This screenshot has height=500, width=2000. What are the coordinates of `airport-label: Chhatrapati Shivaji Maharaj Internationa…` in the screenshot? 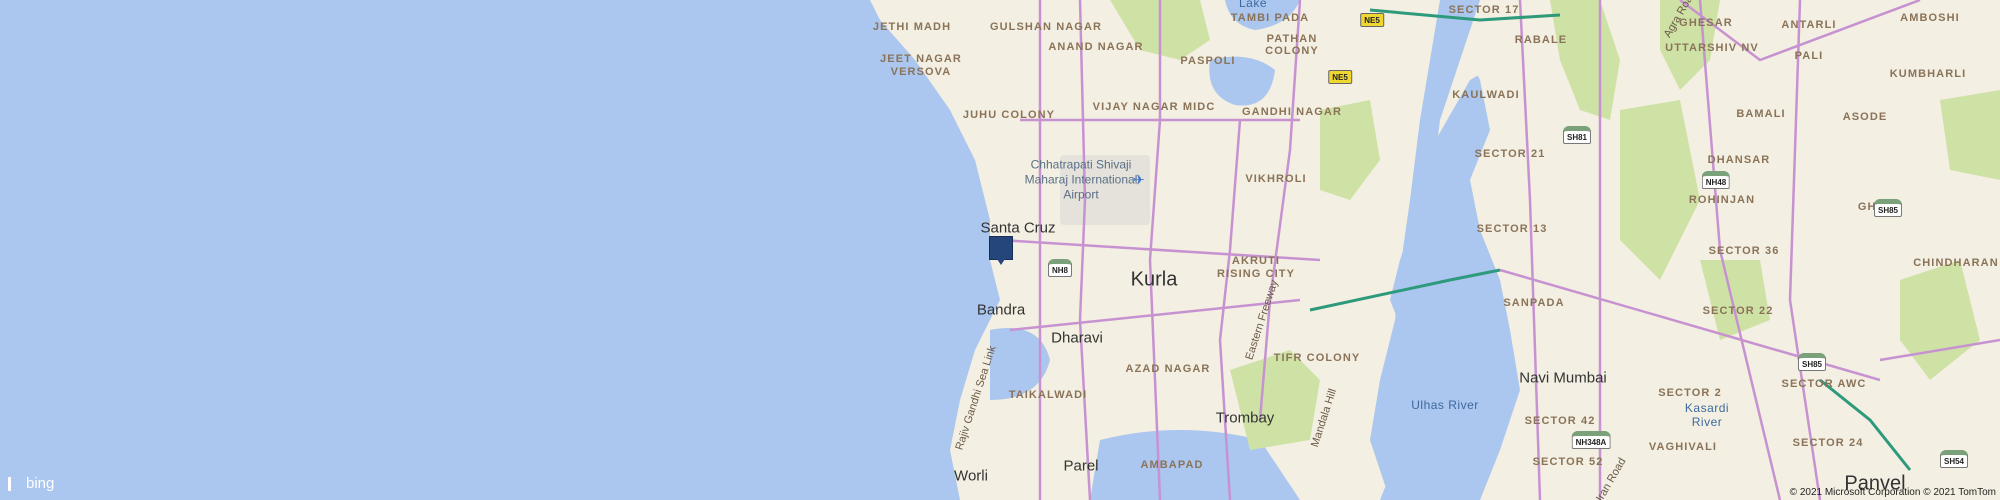 It's located at (1081, 179).